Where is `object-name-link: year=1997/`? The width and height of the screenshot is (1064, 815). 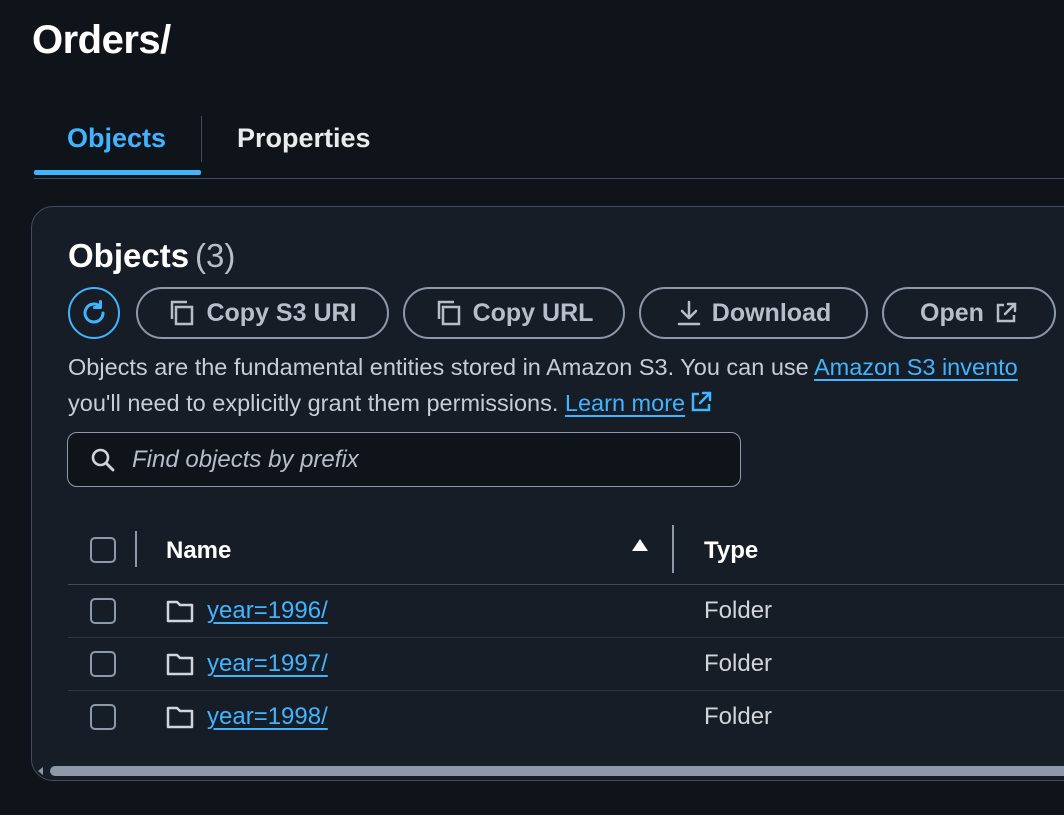 object-name-link: year=1997/ is located at coordinates (267, 664).